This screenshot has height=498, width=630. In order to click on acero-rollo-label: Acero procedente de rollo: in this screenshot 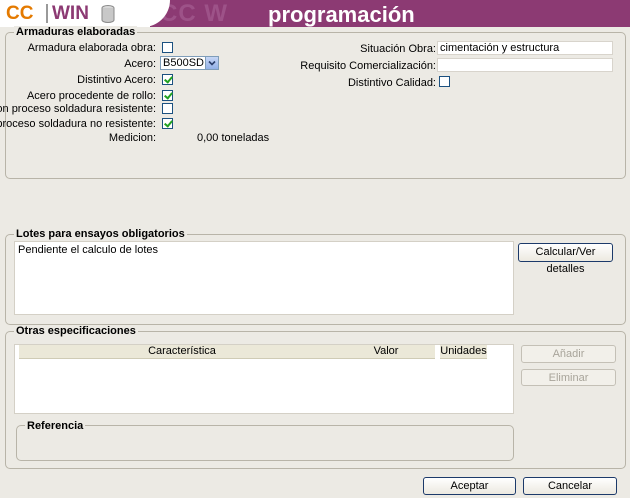, I will do `click(91, 96)`.